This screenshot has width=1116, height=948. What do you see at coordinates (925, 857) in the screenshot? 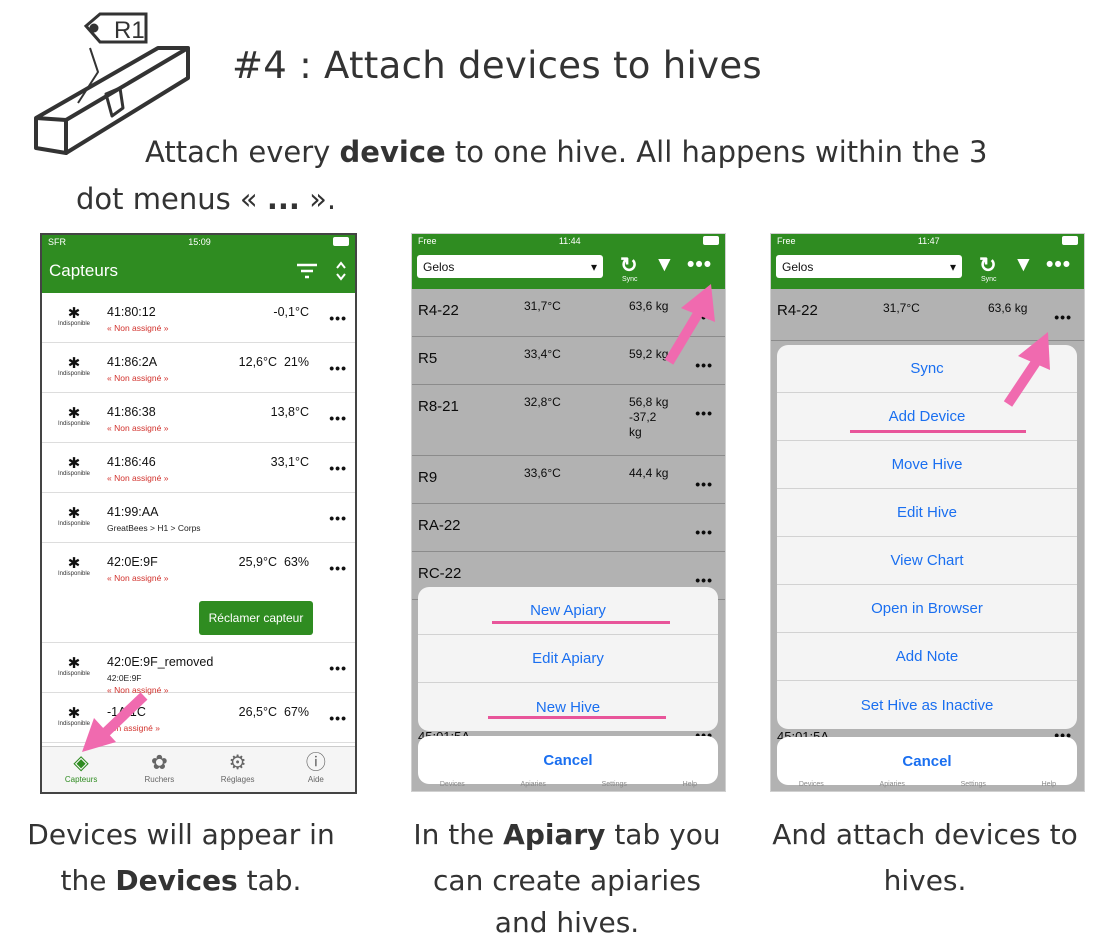
I see `caption-attach: And attach devices to hives.` at bounding box center [925, 857].